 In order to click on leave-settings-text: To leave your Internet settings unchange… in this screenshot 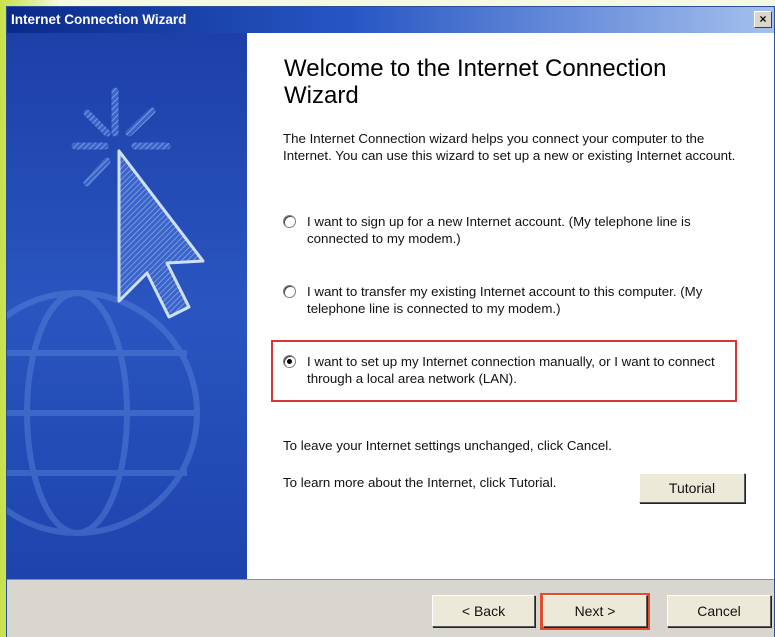, I will do `click(447, 445)`.